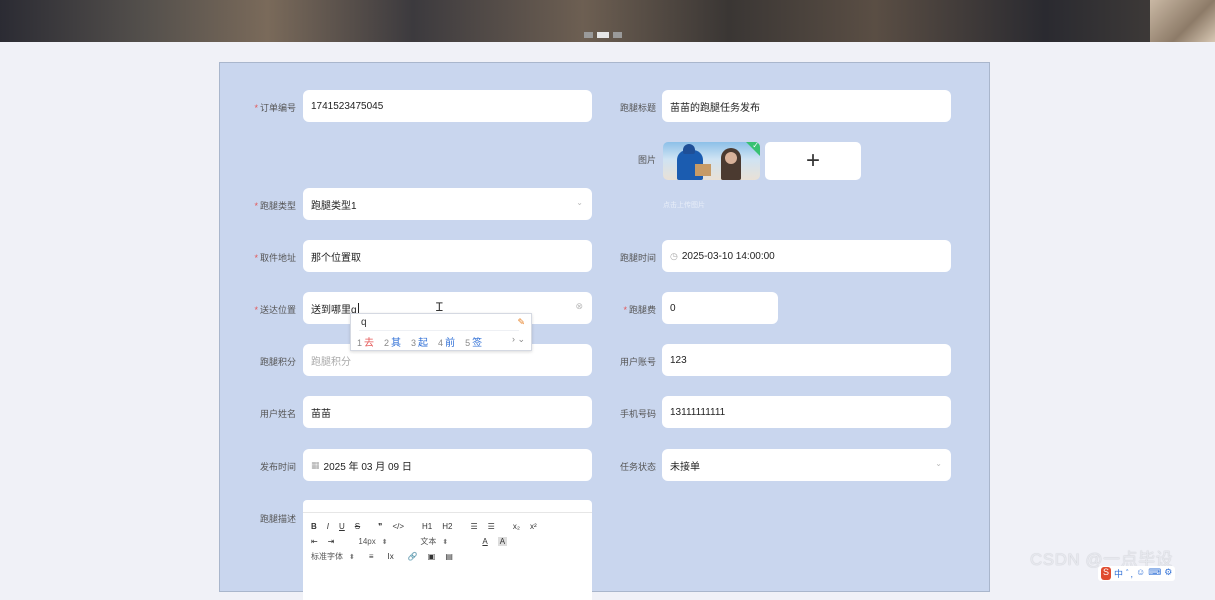 This screenshot has width=1215, height=600. I want to click on ime-candidate: 4前, so click(446, 341).